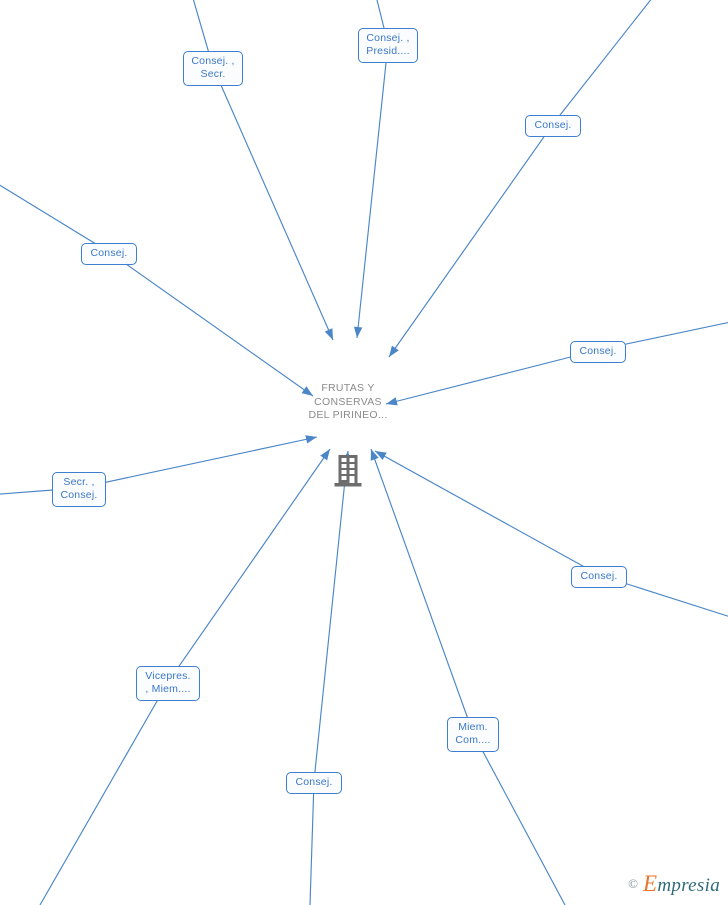 The width and height of the screenshot is (728, 905). I want to click on node-consej-upper-left: Consej., so click(109, 253).